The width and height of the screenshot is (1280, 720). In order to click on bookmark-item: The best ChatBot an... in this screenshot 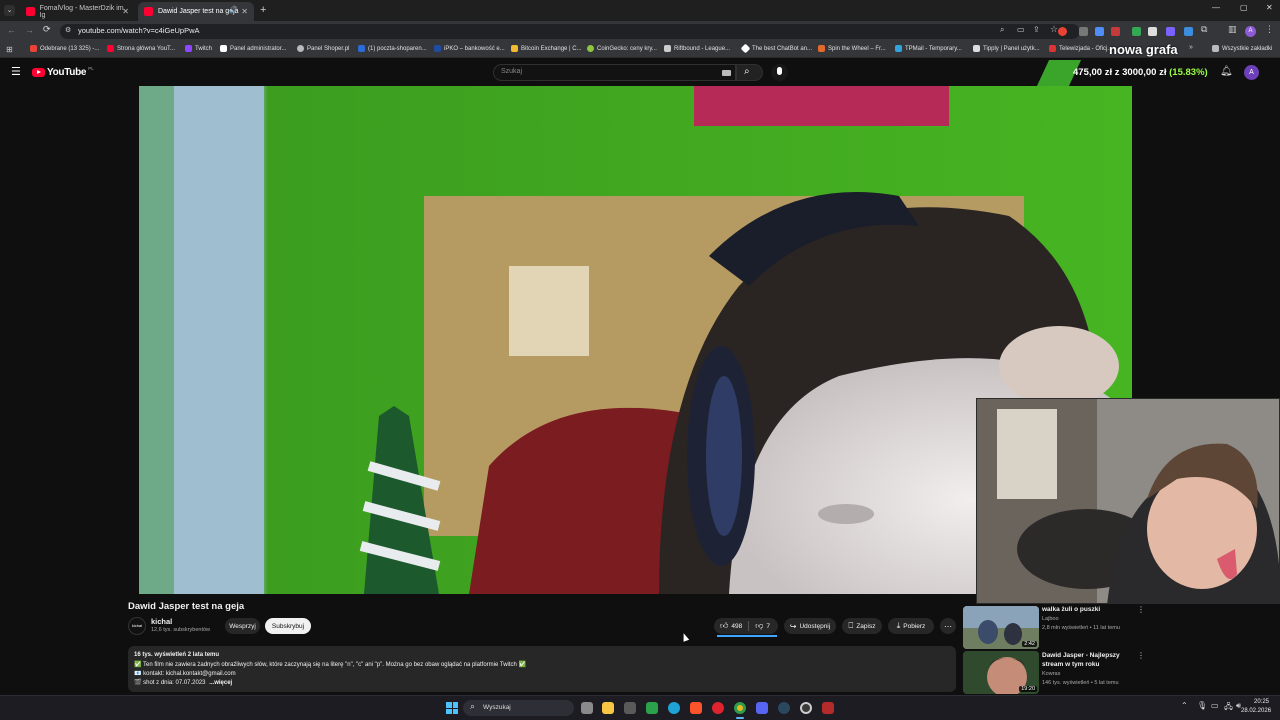, I will do `click(776, 48)`.